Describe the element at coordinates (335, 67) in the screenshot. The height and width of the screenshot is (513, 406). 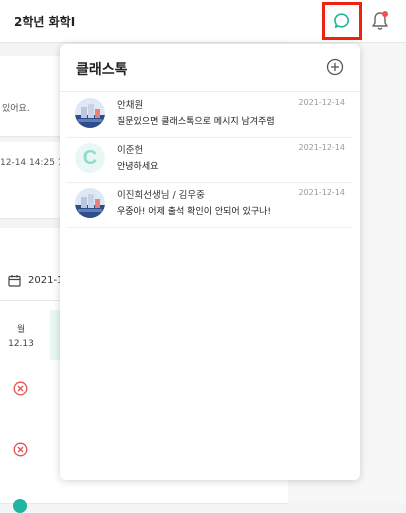
I see `add-conversation-button` at that location.